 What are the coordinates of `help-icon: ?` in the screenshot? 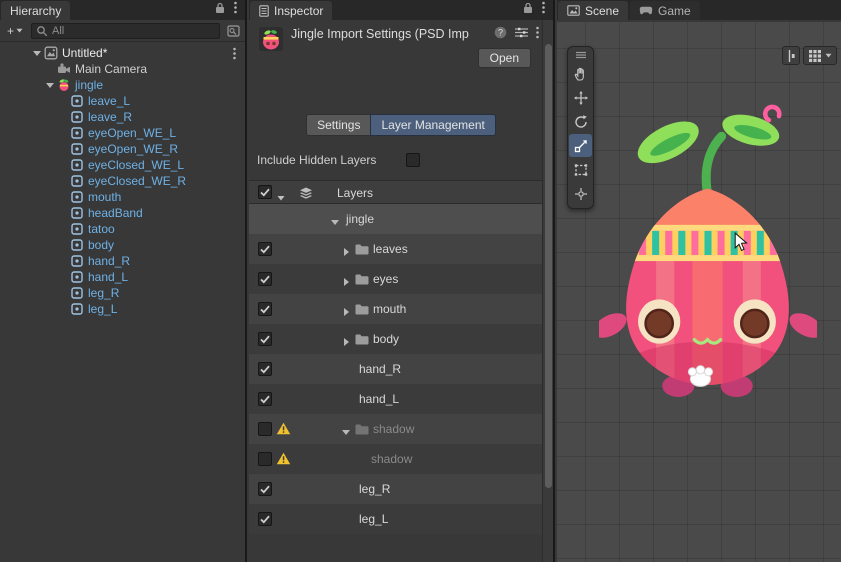 It's located at (500, 34).